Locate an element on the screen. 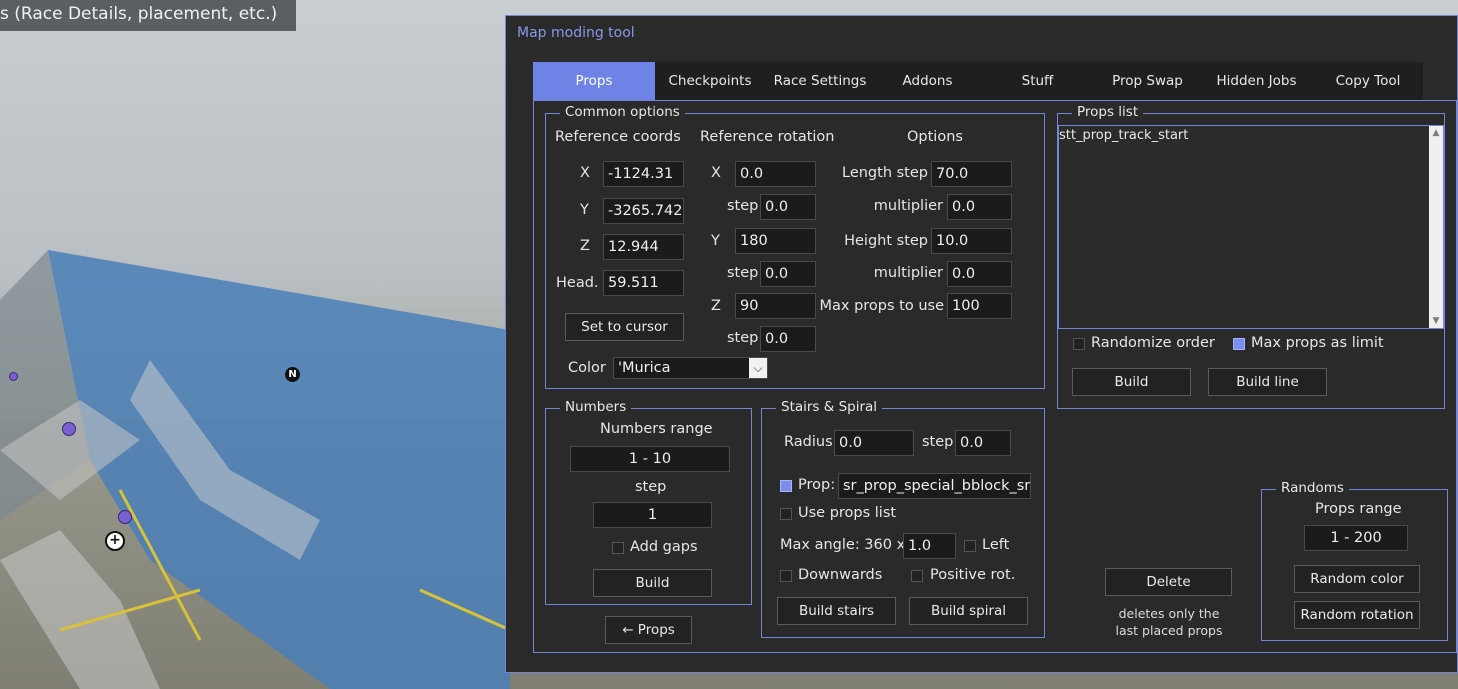  radius-input: 0.0 is located at coordinates (874, 443).